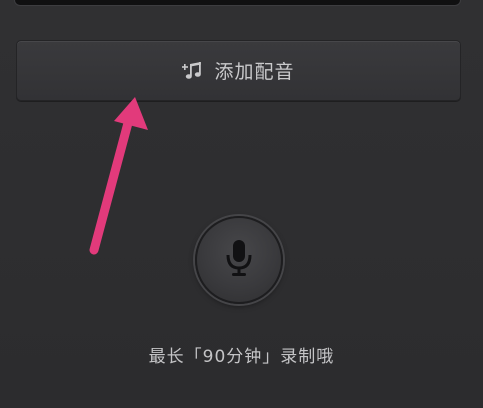  What do you see at coordinates (193, 71) in the screenshot?
I see `music-note-add-icon` at bounding box center [193, 71].